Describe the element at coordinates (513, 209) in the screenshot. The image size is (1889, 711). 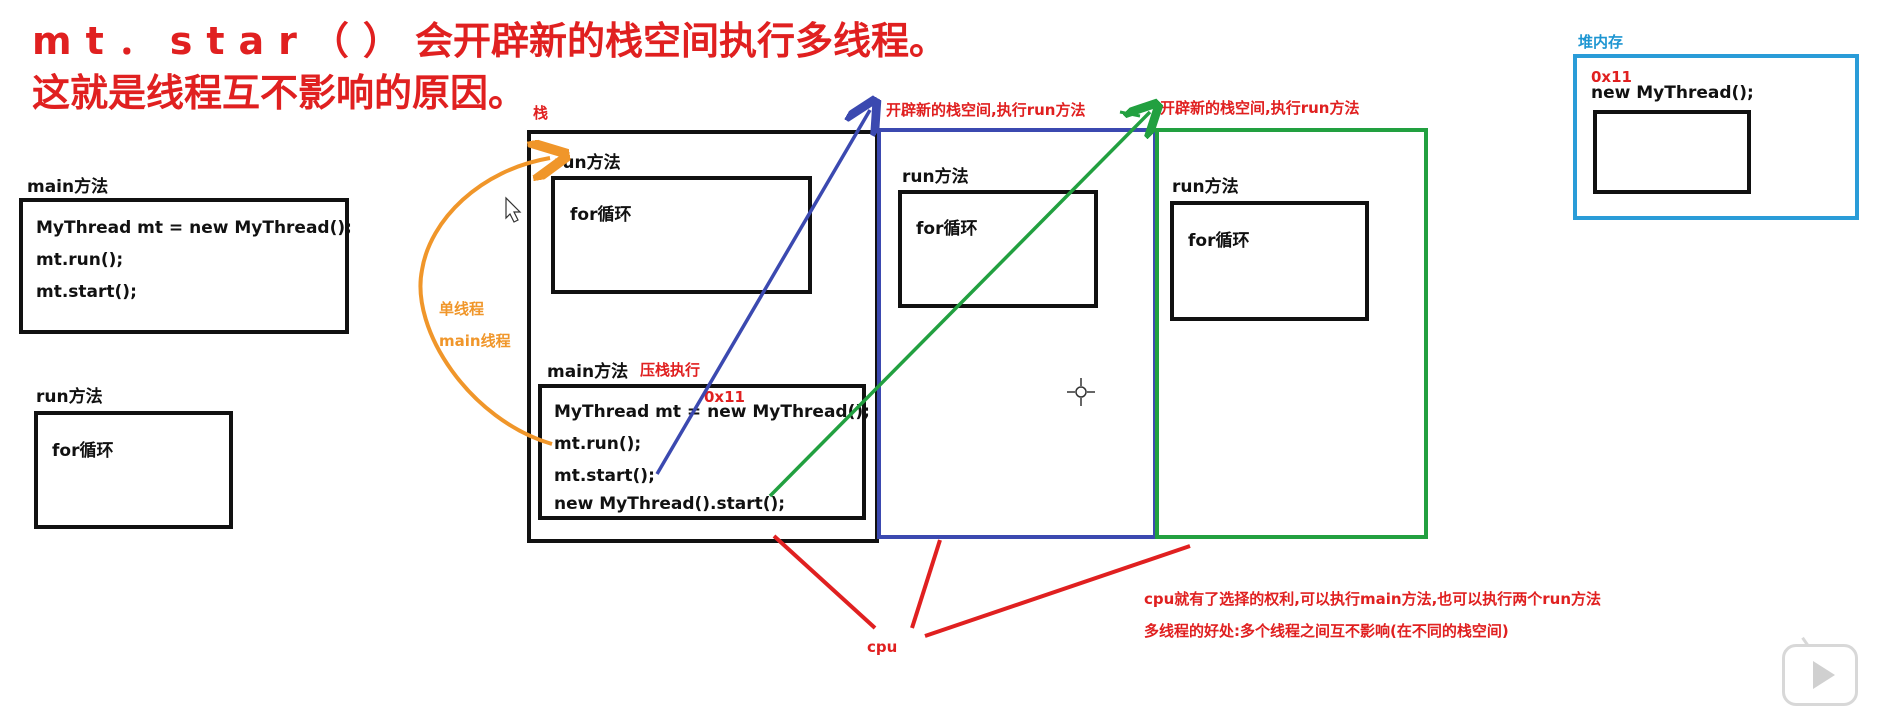
I see `hand-cursor-icon` at that location.